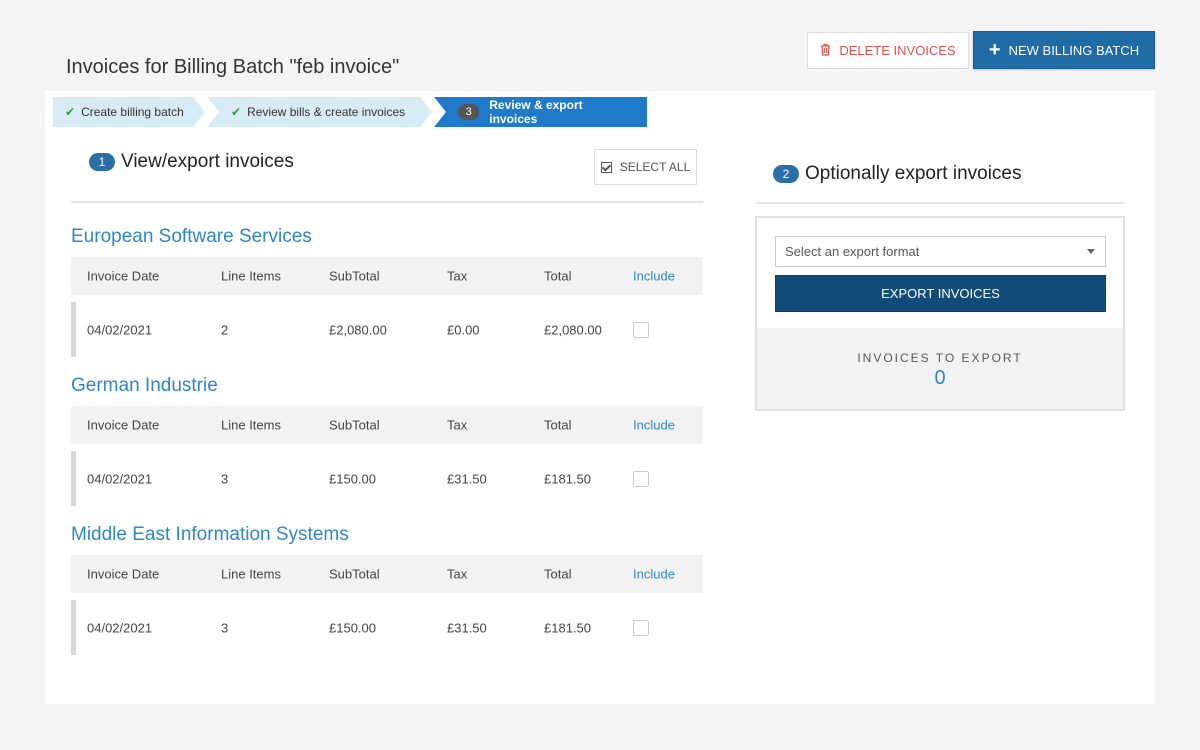  I want to click on line-items: 2, so click(225, 329).